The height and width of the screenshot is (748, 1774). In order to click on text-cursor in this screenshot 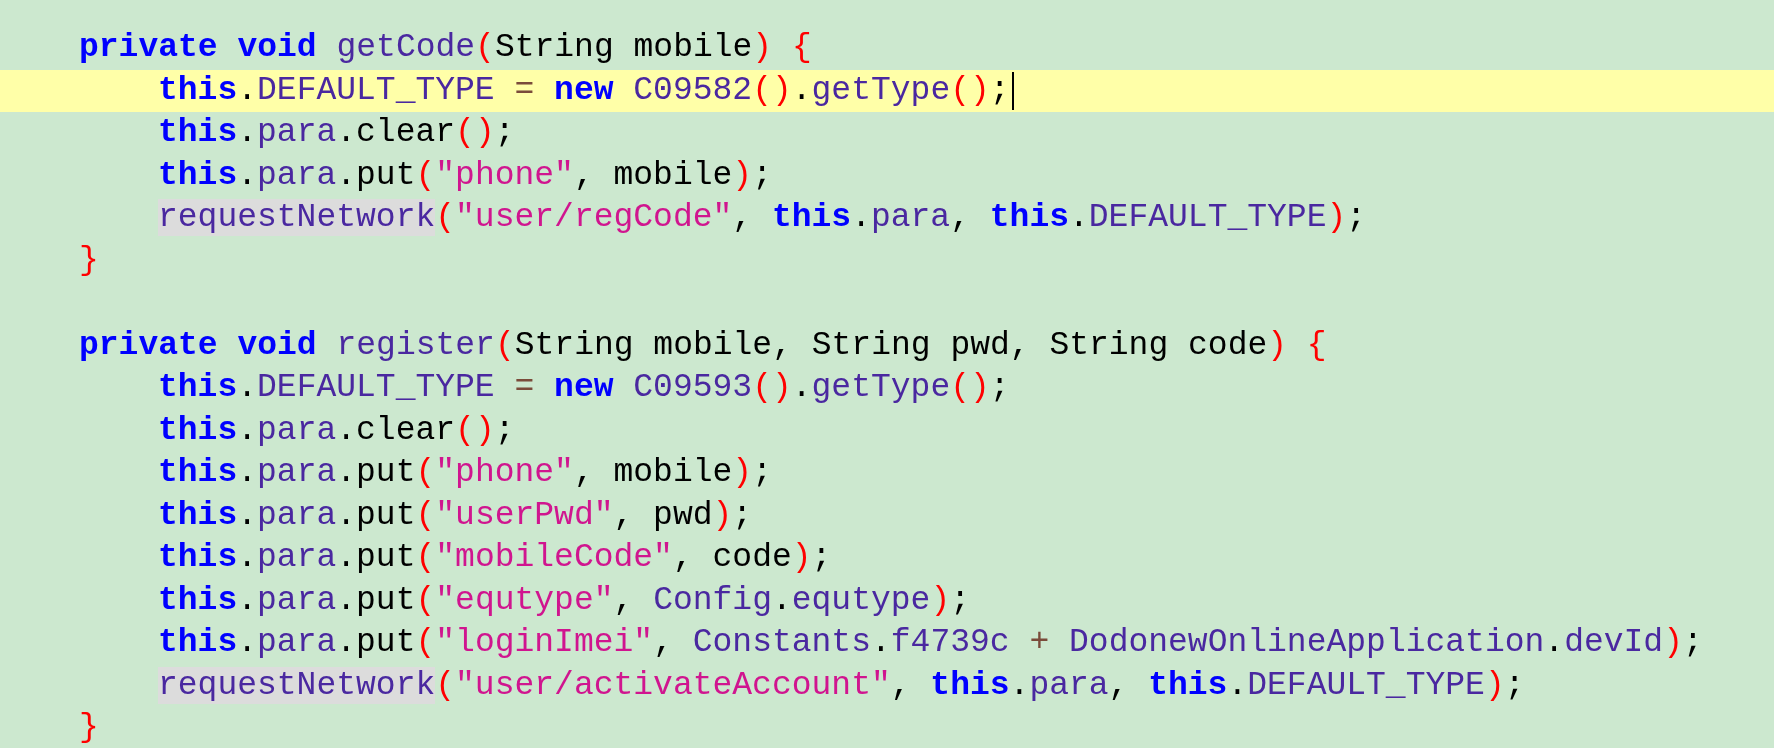, I will do `click(1012, 90)`.